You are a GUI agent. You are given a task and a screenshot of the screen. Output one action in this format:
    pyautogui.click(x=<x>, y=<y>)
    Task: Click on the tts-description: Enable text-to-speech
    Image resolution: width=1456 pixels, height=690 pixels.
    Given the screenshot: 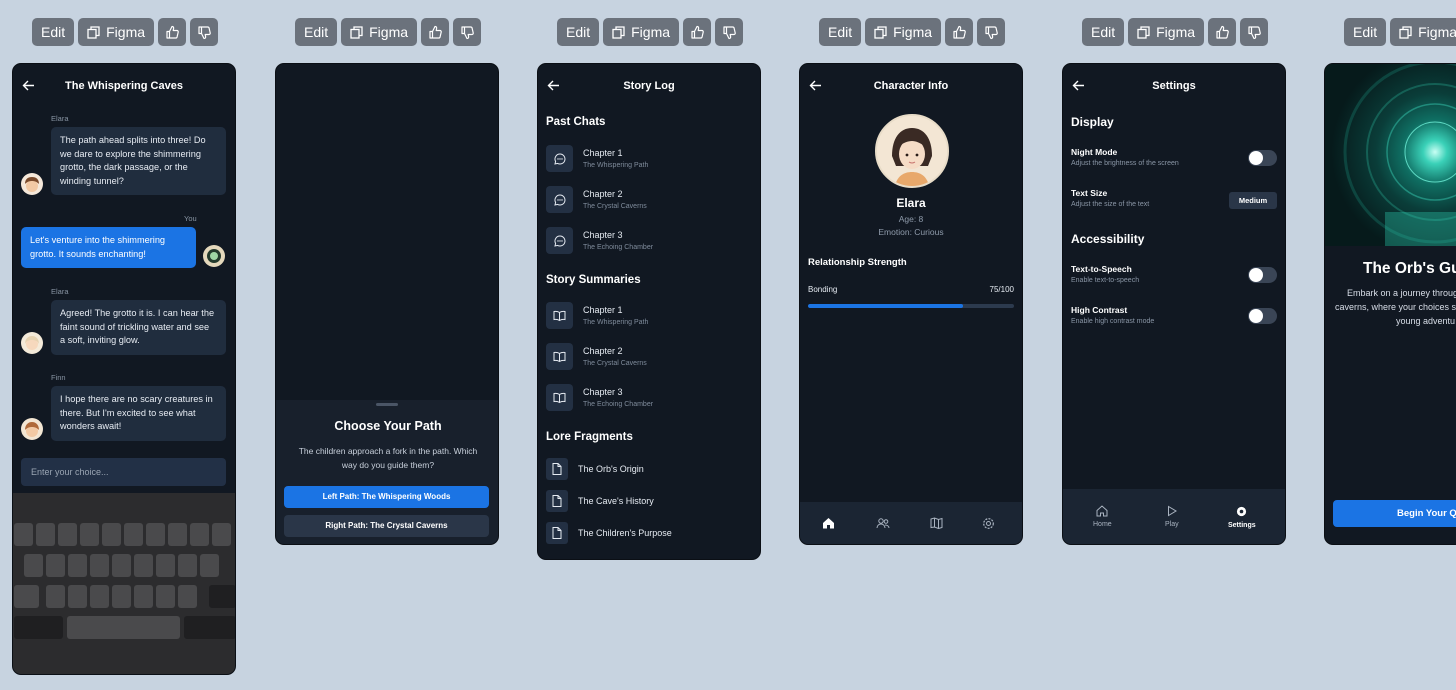 What is the action you would take?
    pyautogui.click(x=1105, y=280)
    